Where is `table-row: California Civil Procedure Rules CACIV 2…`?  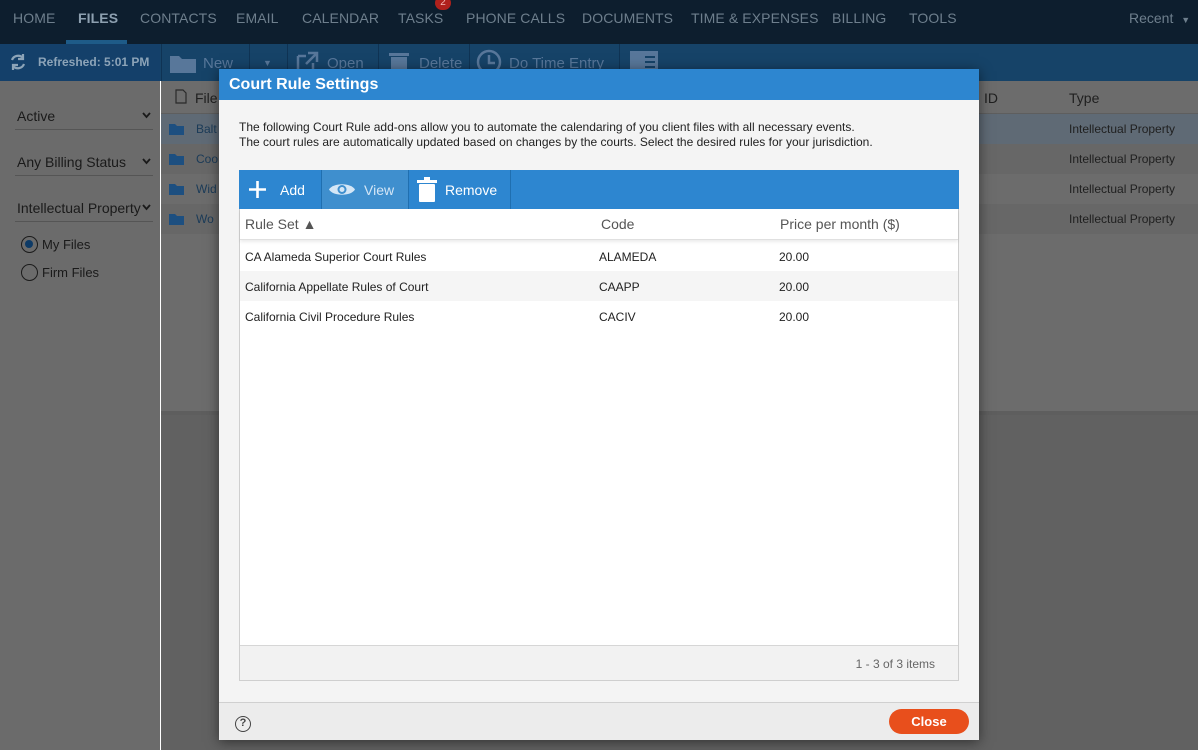 table-row: California Civil Procedure Rules CACIV 2… is located at coordinates (599, 316).